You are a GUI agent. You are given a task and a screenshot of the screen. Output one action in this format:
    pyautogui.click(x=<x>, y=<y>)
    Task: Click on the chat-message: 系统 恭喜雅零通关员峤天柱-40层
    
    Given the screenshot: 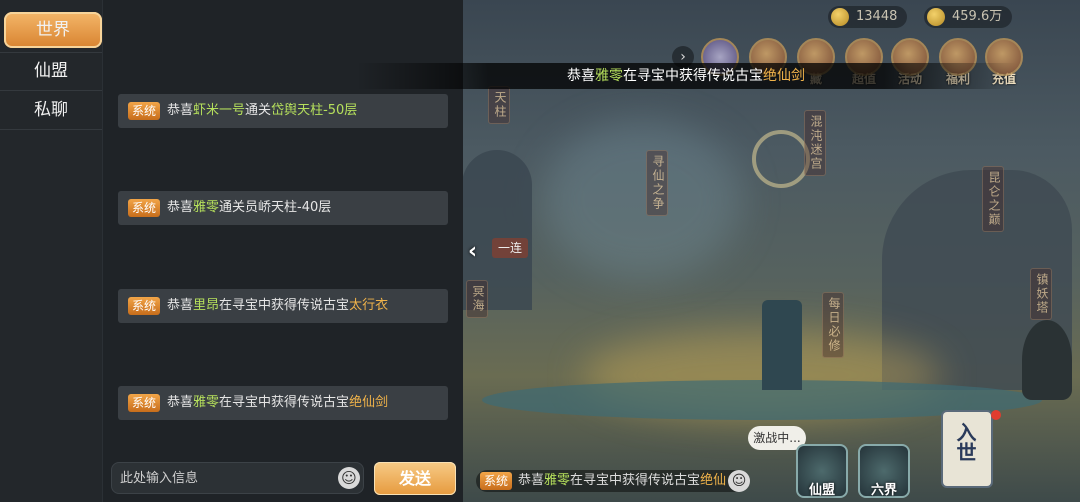 What is the action you would take?
    pyautogui.click(x=283, y=208)
    